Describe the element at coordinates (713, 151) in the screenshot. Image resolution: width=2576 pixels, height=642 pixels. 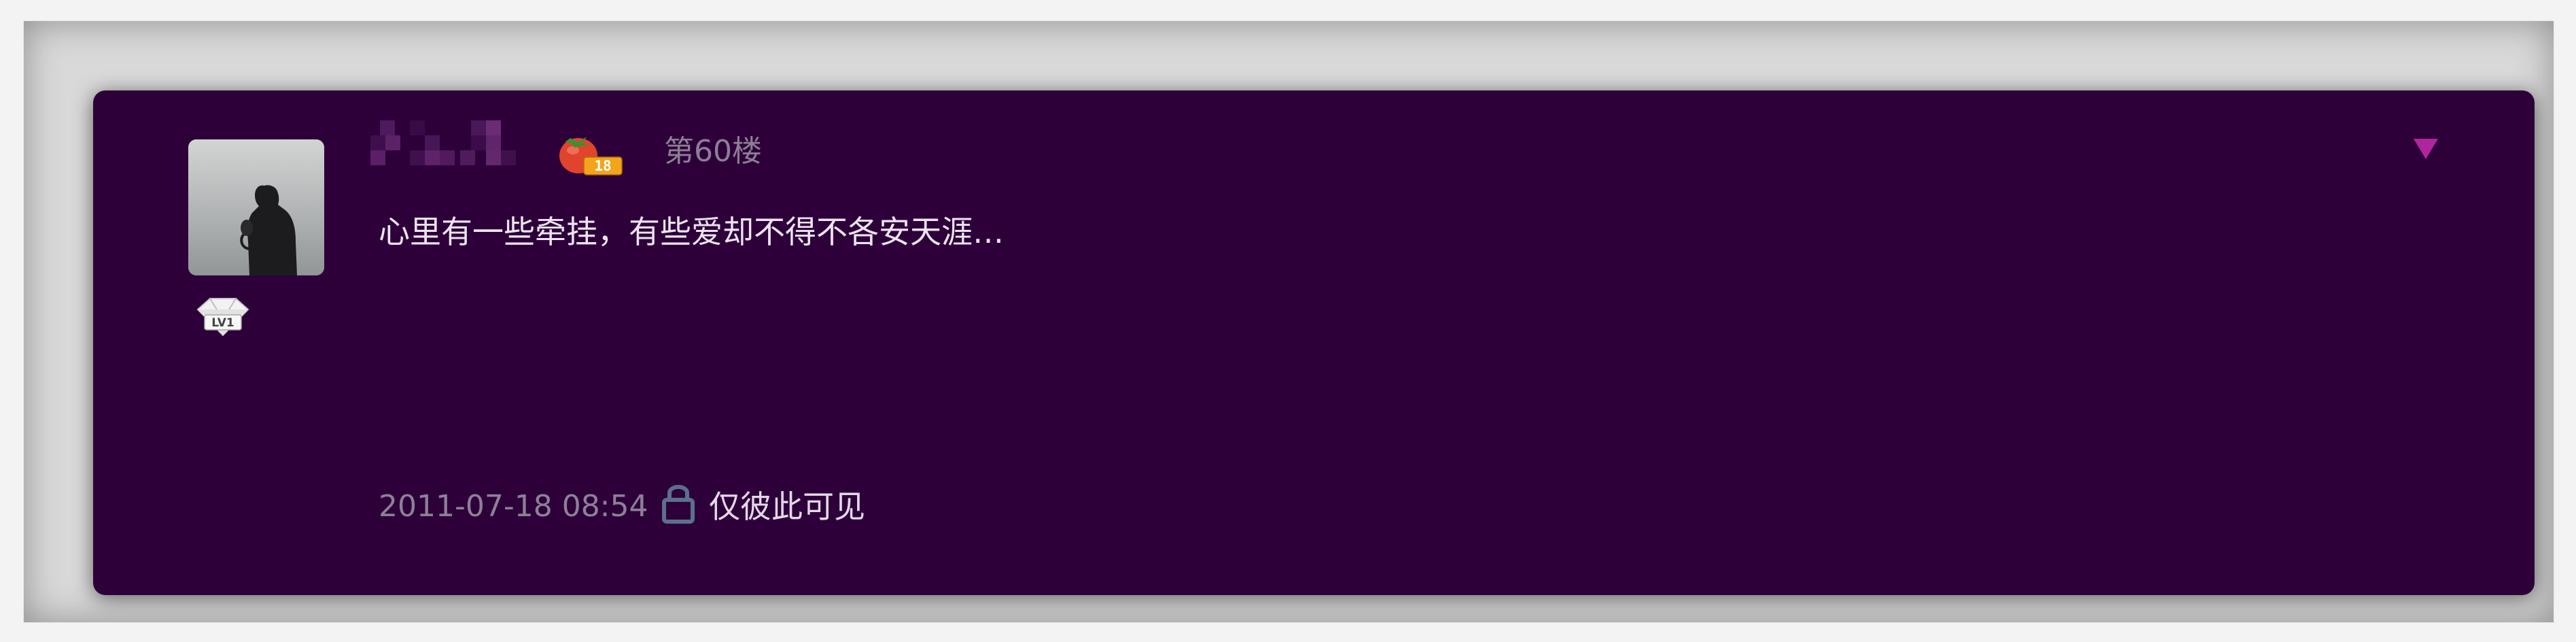
I see `floor-number: 第60楼` at that location.